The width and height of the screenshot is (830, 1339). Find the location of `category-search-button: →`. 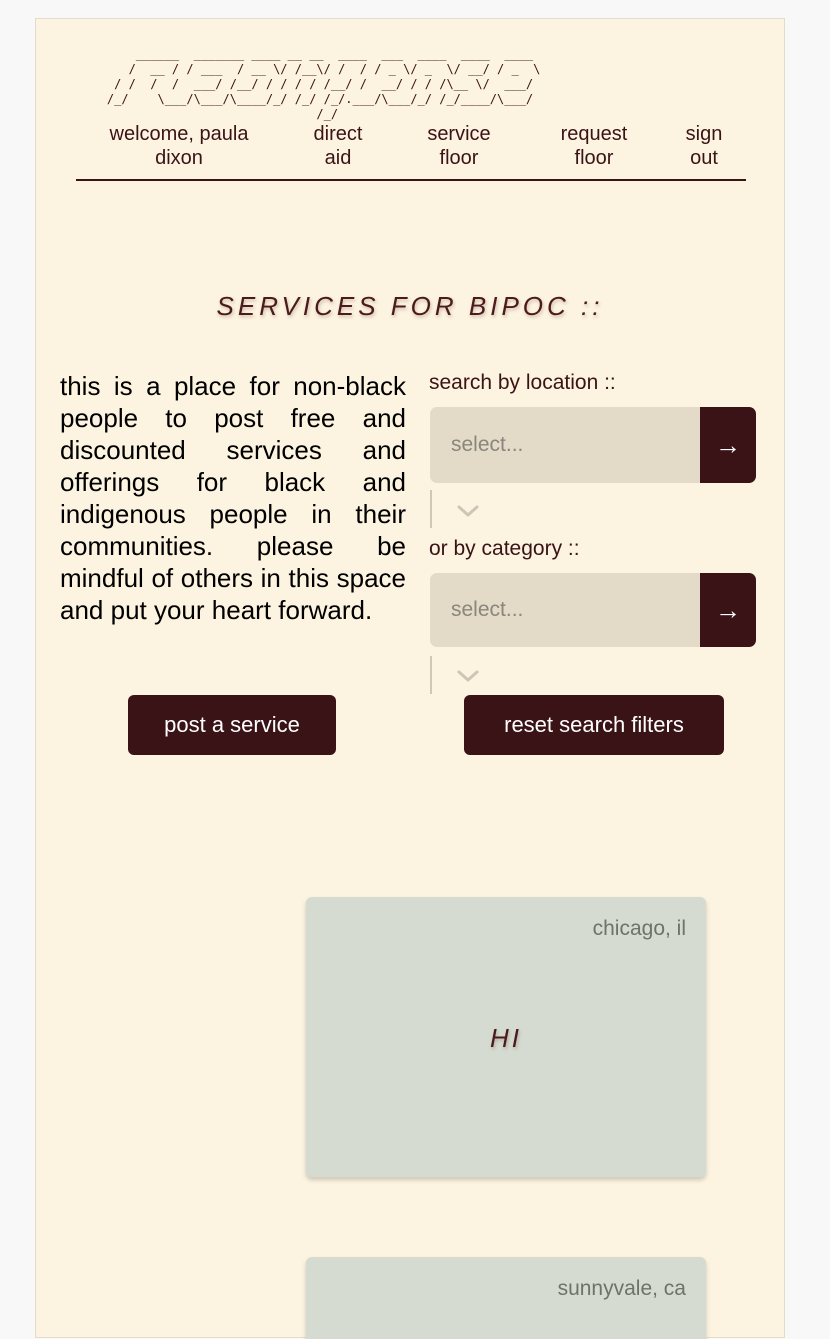

category-search-button: → is located at coordinates (728, 610).